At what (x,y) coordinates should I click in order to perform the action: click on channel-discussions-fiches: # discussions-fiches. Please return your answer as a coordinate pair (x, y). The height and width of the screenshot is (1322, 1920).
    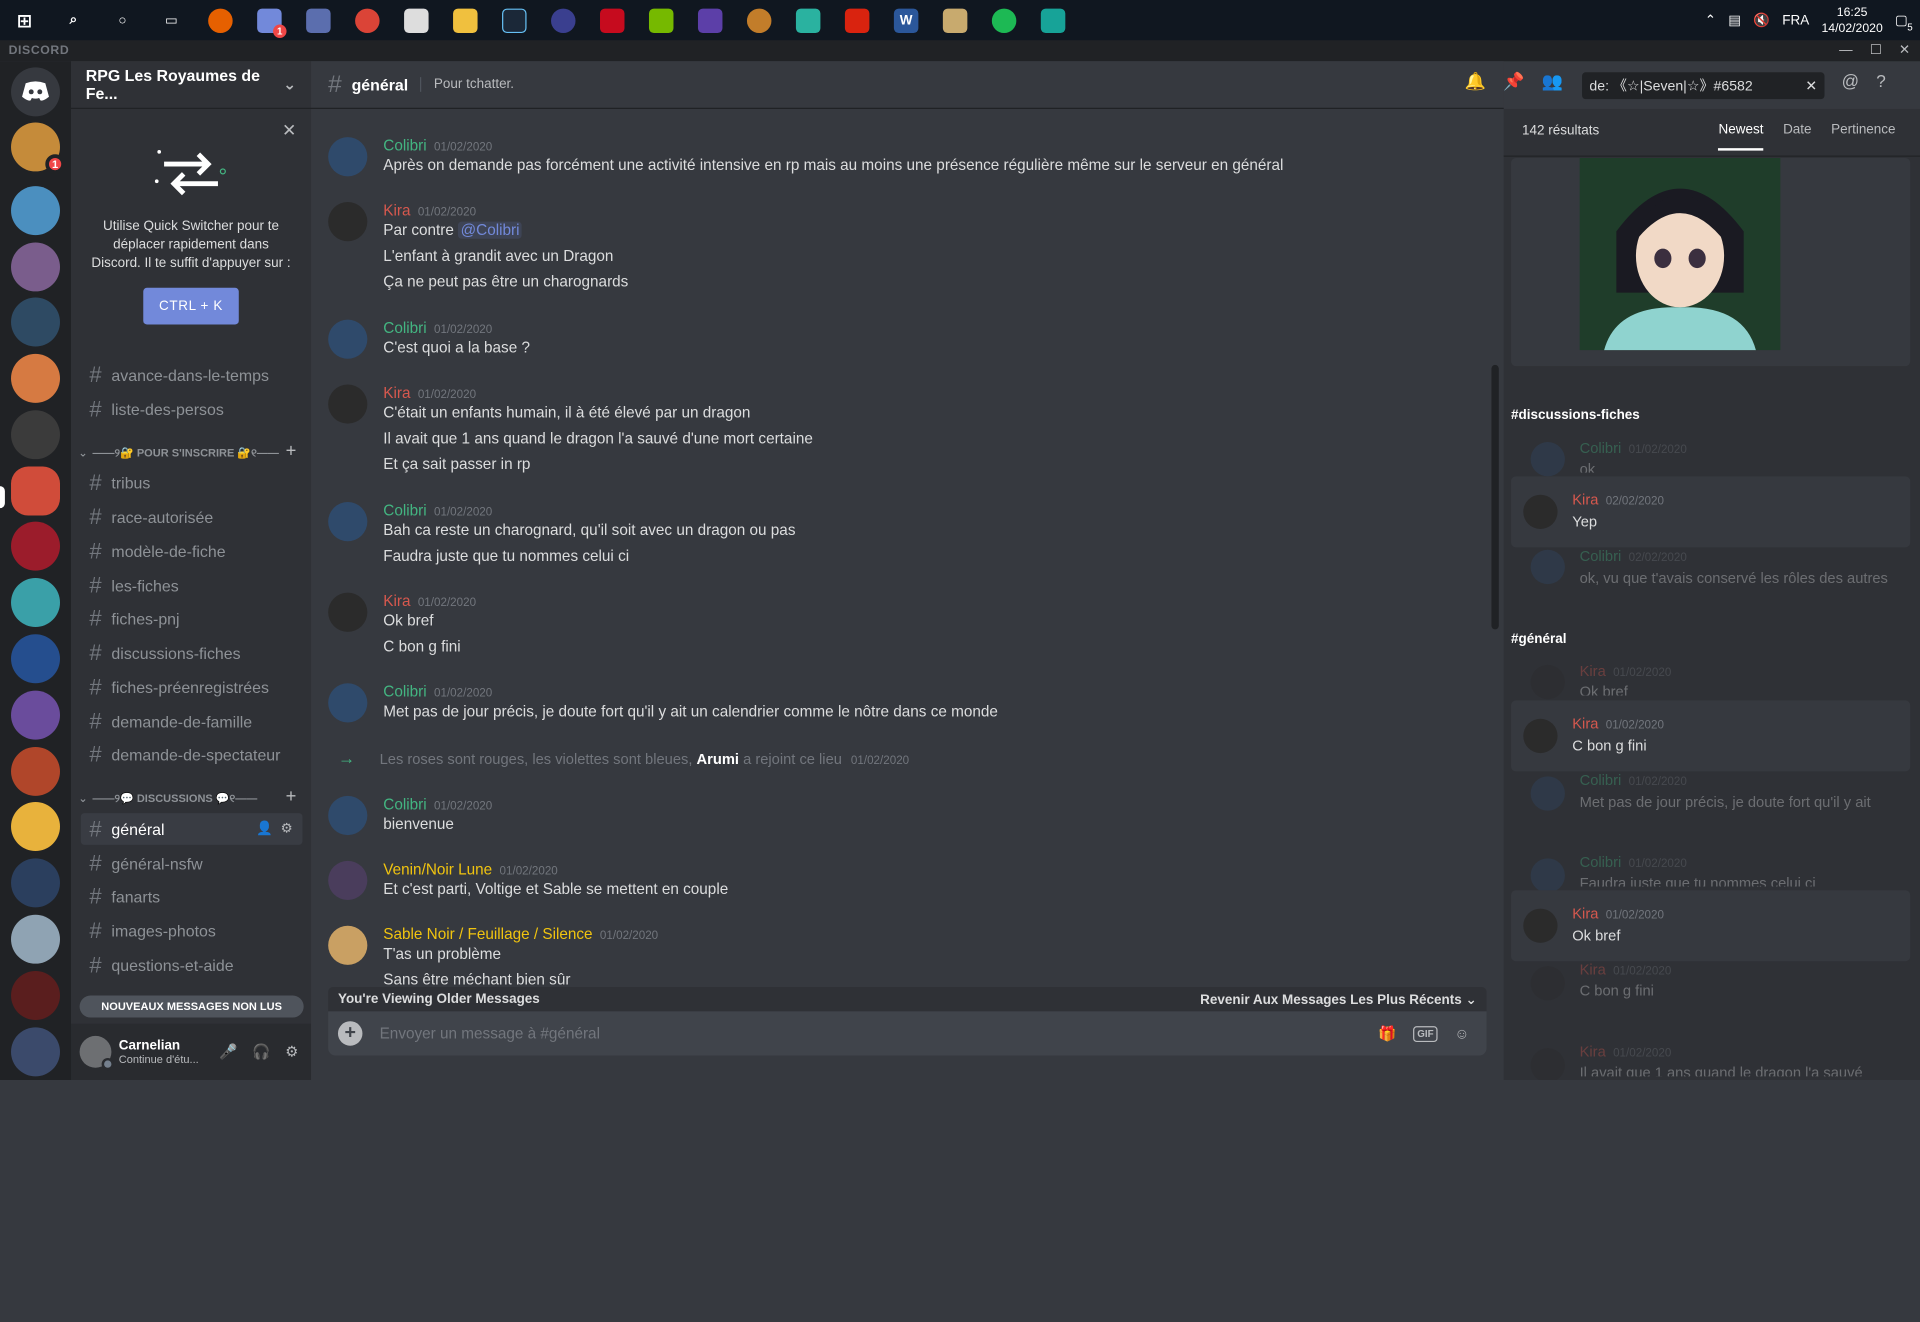
    Looking at the image, I should click on (192, 653).